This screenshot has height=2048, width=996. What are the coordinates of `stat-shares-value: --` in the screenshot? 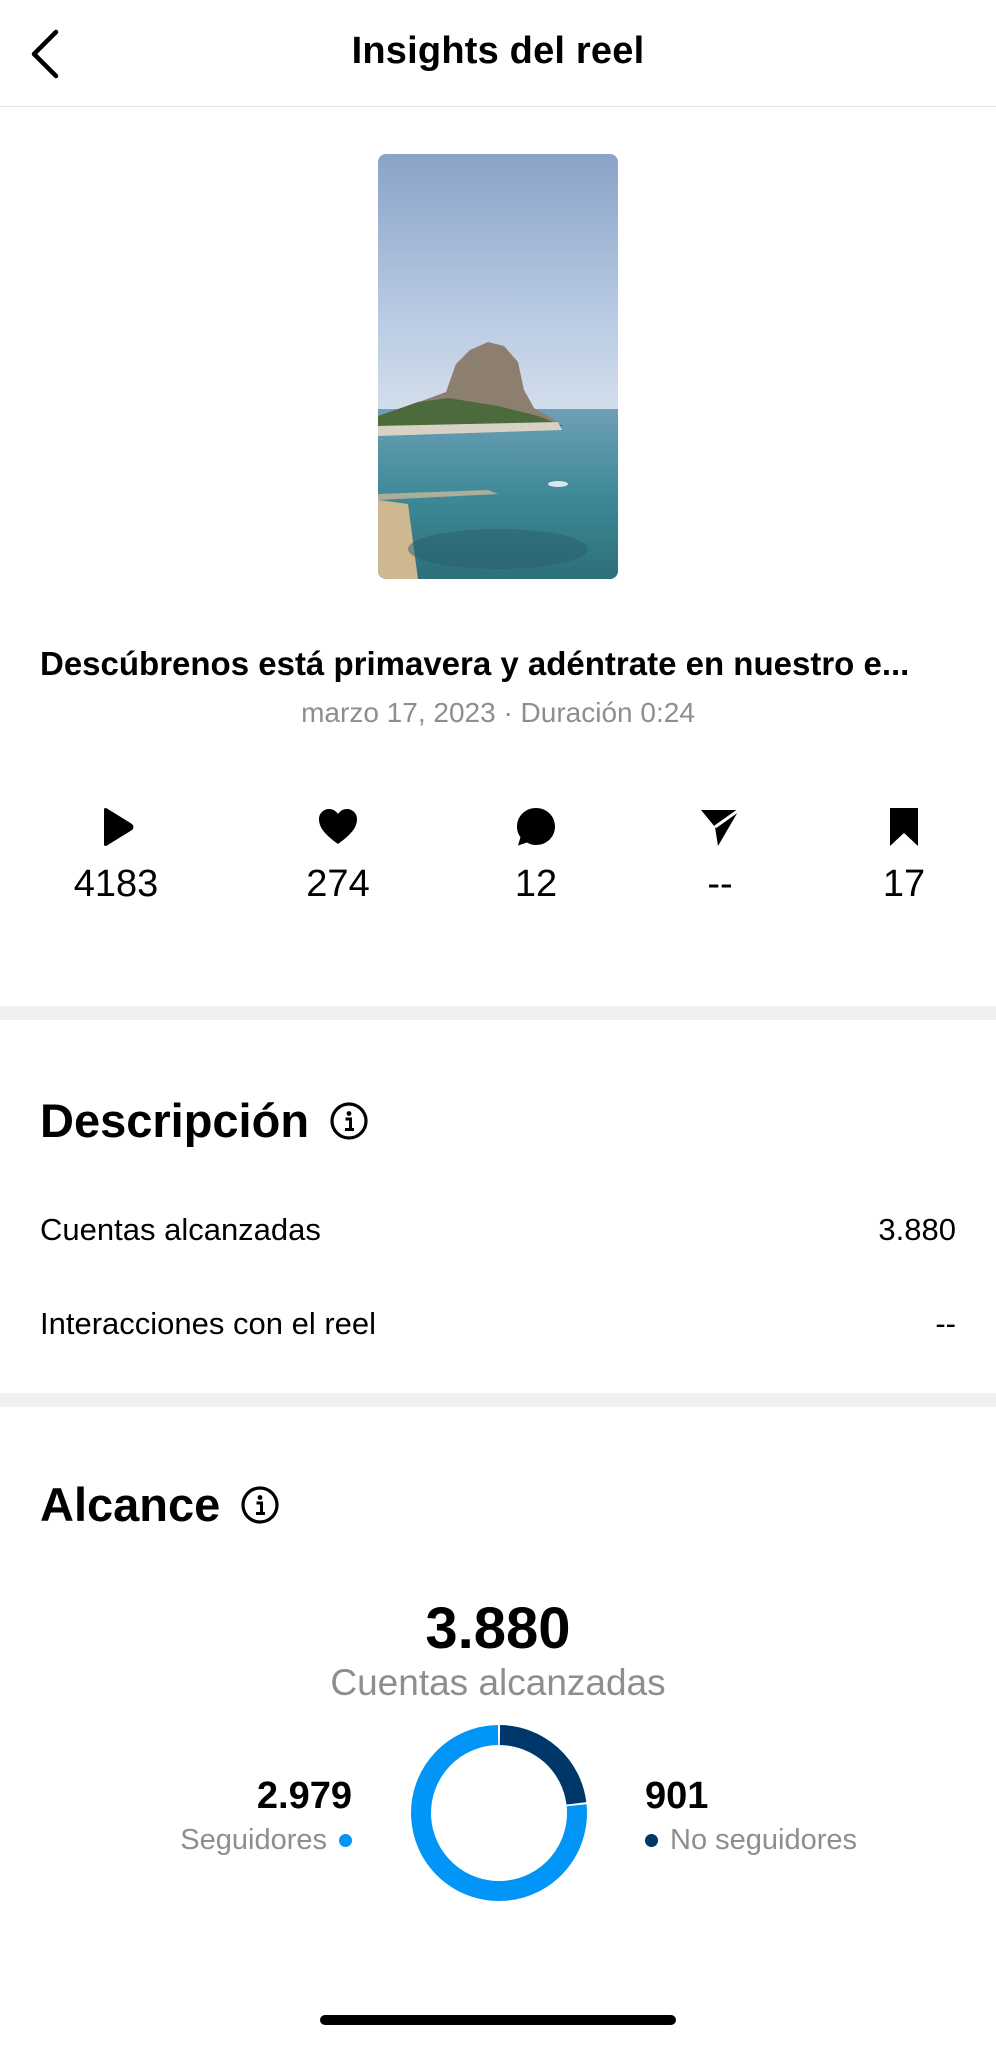 It's located at (720, 884).